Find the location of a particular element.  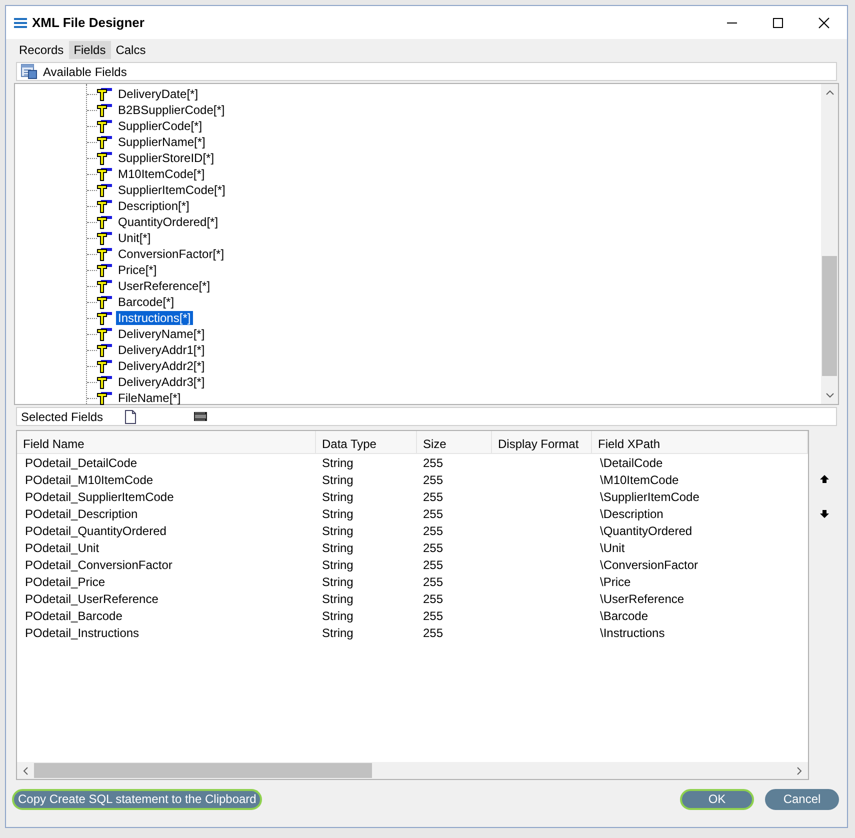

table-cell-text: POdetail_SupplierItemCode is located at coordinates (99, 497).